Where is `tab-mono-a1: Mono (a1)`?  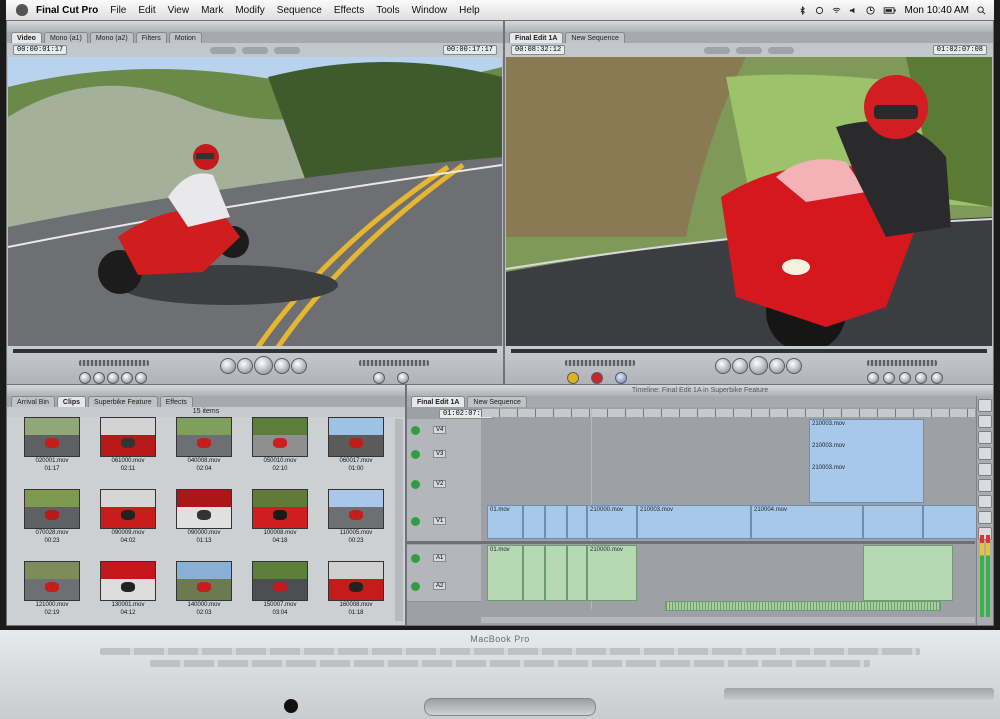
tab-mono-a1: Mono (a1) is located at coordinates (65, 37).